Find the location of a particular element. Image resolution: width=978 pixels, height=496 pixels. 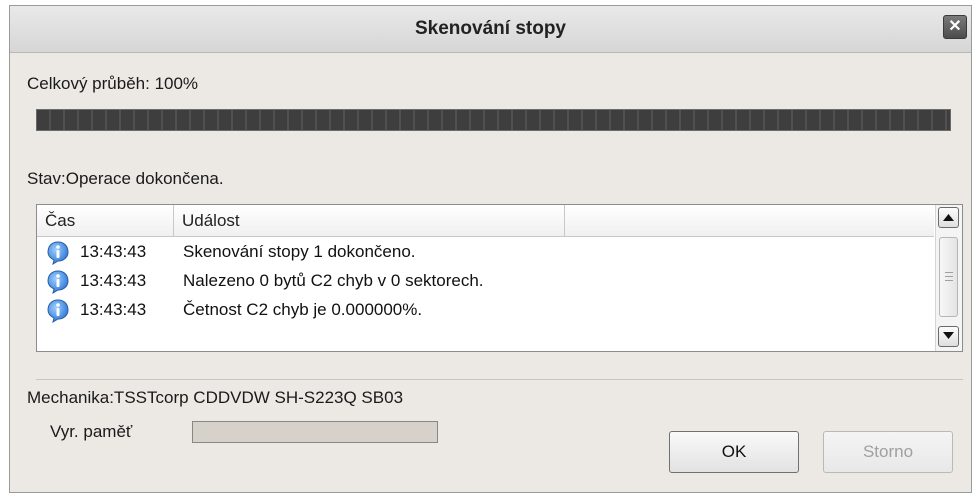

log-header: Čas Událost is located at coordinates (485, 221).